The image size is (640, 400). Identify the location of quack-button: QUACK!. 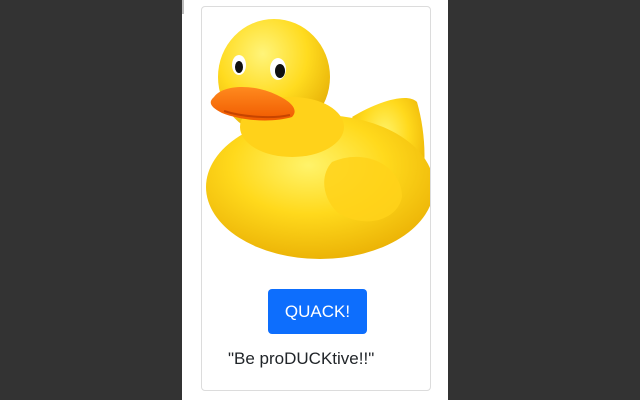
(317, 311).